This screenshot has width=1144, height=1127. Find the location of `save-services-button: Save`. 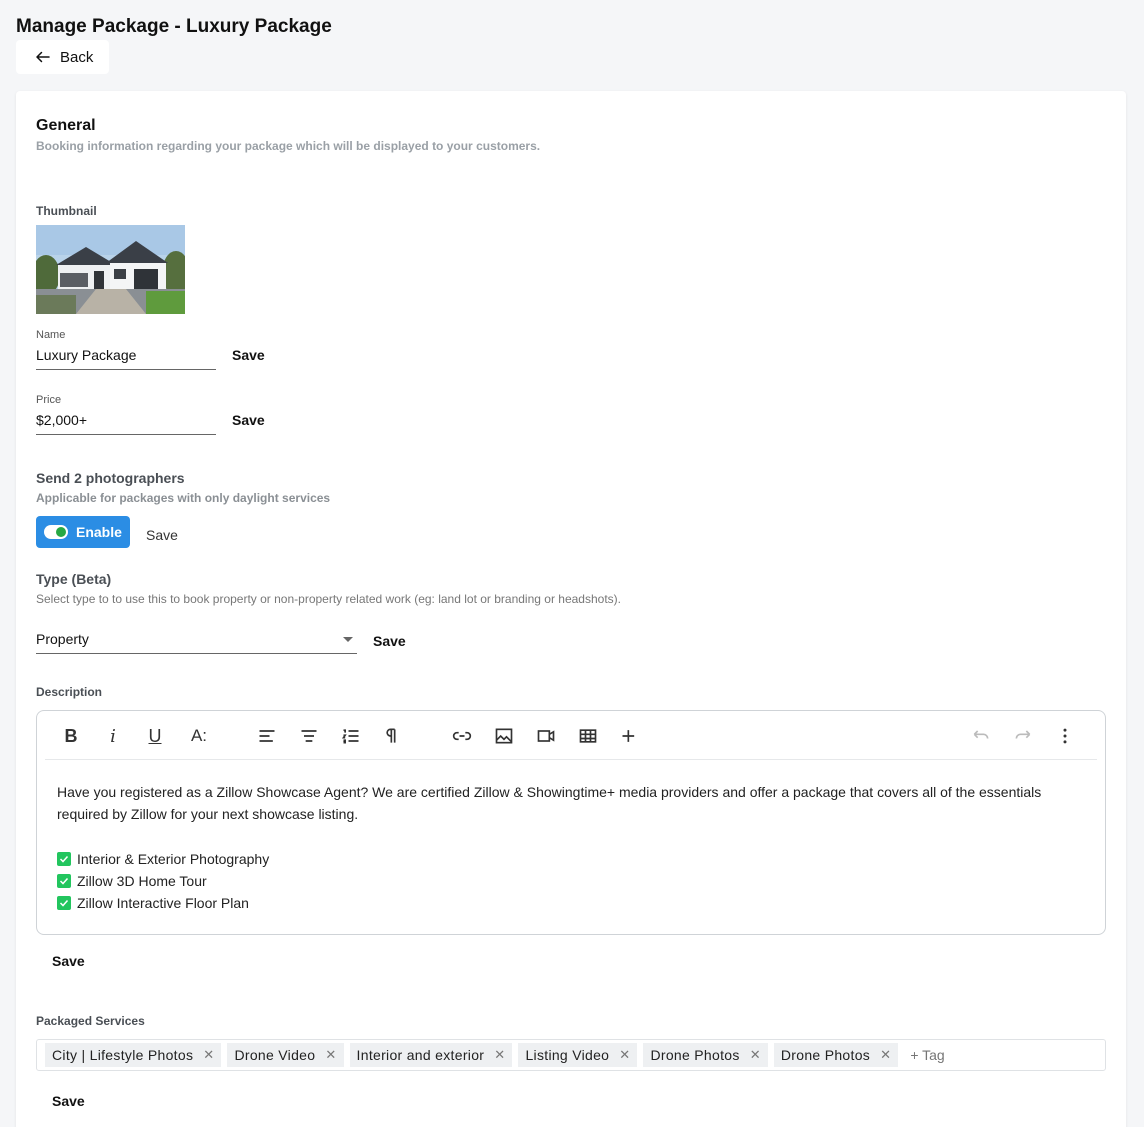

save-services-button: Save is located at coordinates (68, 1101).